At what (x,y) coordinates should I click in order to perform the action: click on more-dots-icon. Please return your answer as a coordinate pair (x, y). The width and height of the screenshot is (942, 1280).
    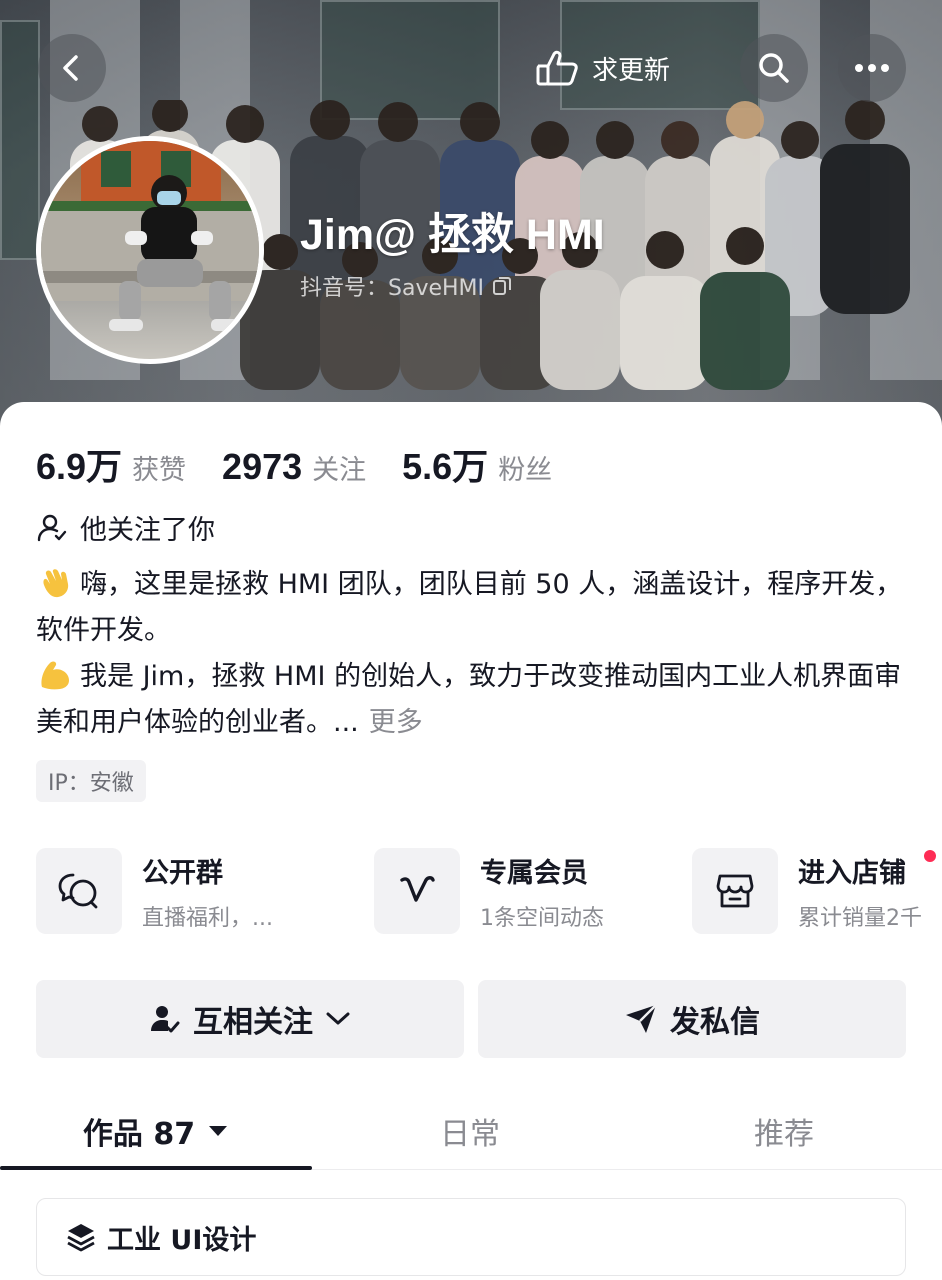
    Looking at the image, I should click on (872, 68).